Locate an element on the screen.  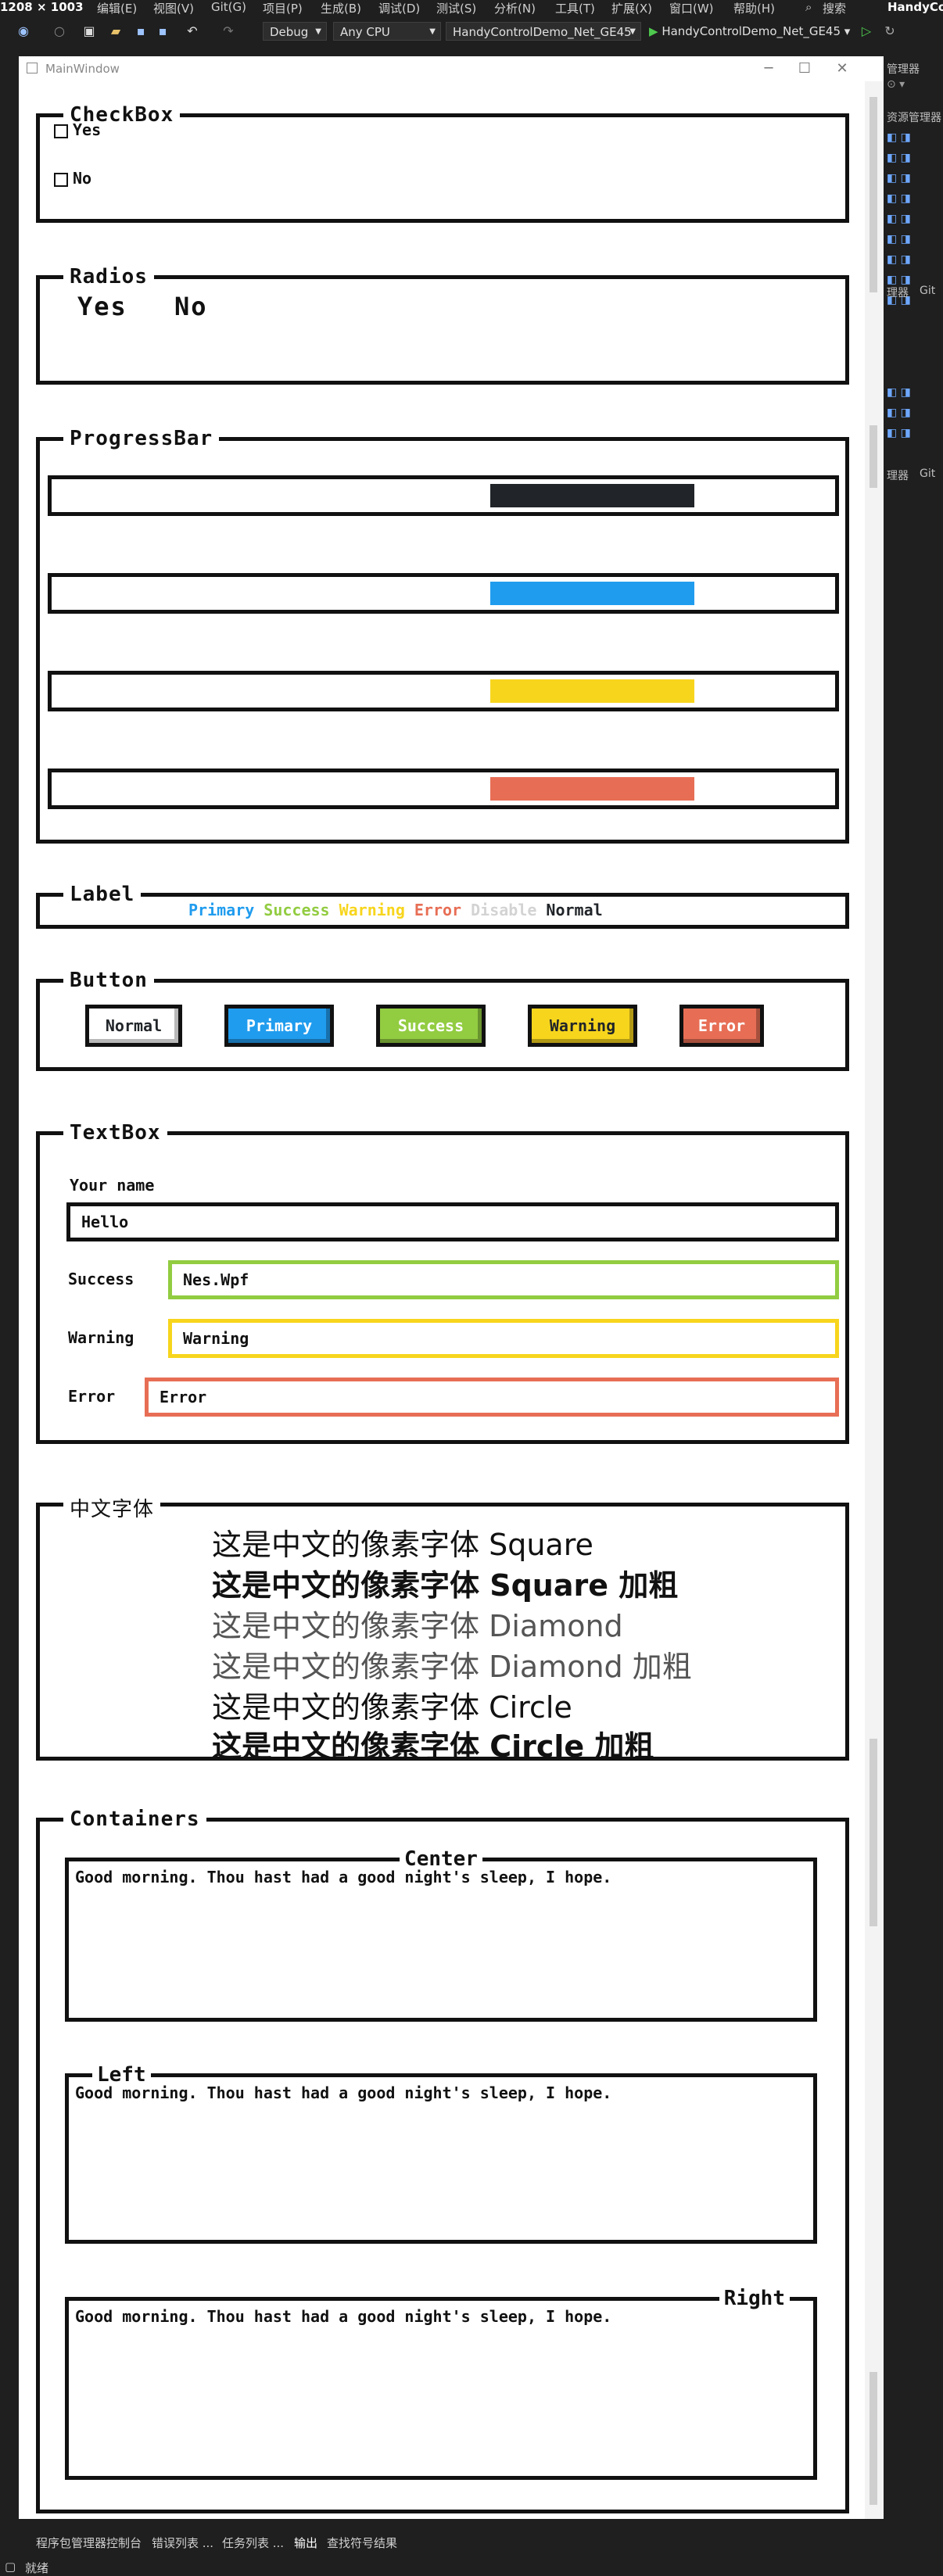
open-folder-icon: ▰ is located at coordinates (116, 31).